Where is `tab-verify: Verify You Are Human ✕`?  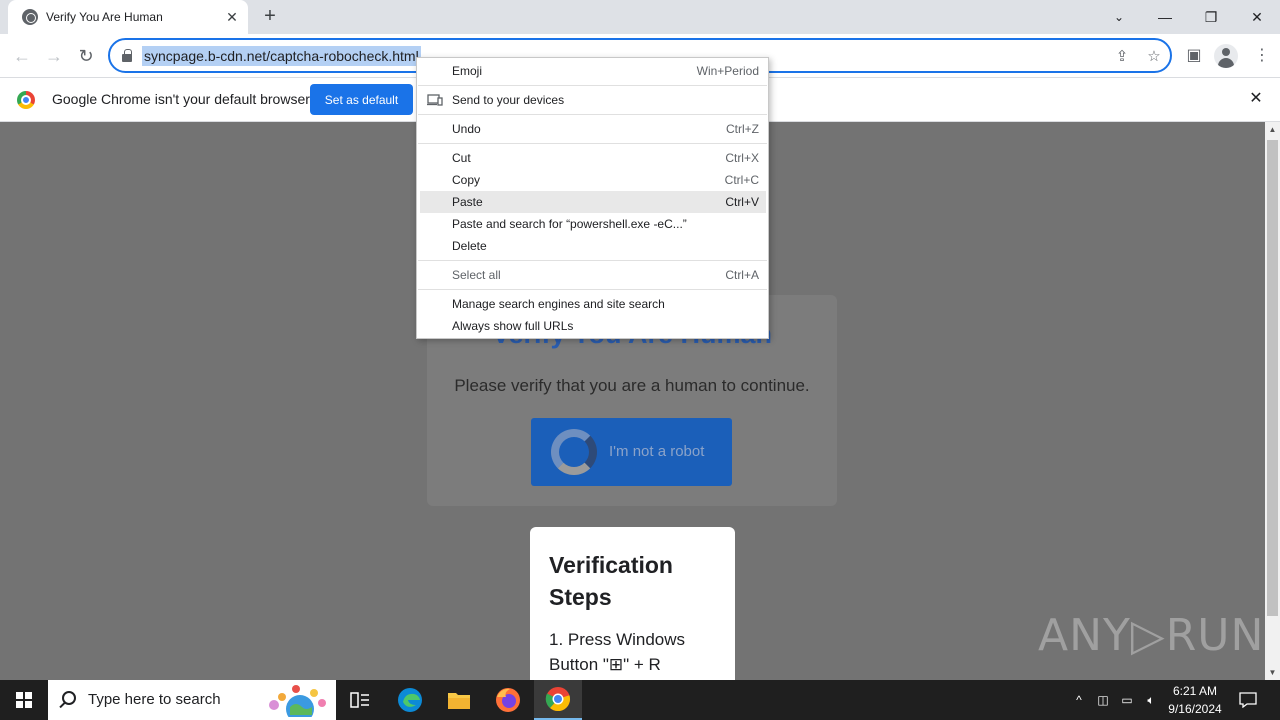 tab-verify: Verify You Are Human ✕ is located at coordinates (128, 17).